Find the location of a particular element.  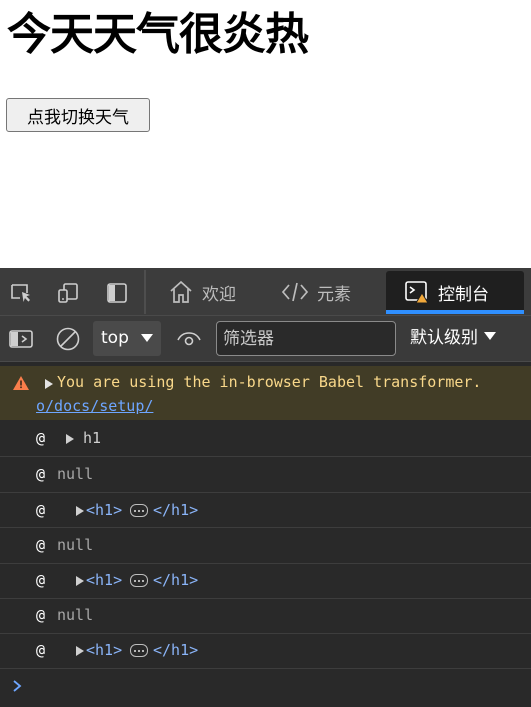

tab-console: 控制台 is located at coordinates (455, 292).